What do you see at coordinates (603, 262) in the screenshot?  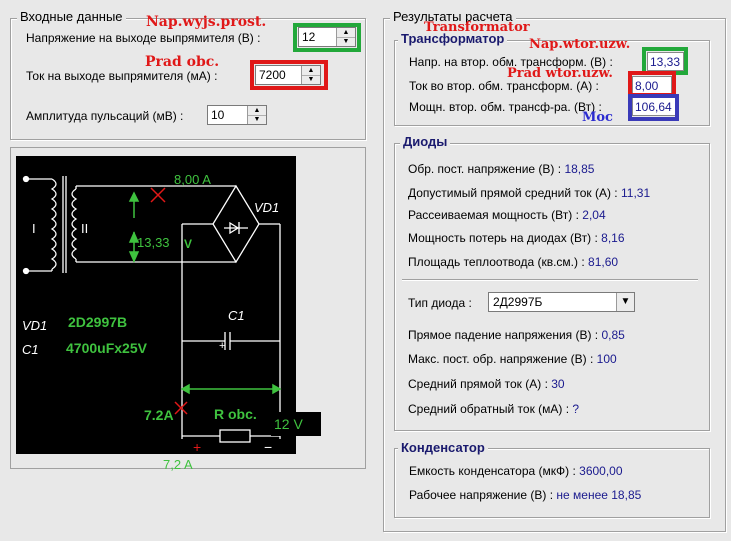 I see `heatsink-area-value: 81,60` at bounding box center [603, 262].